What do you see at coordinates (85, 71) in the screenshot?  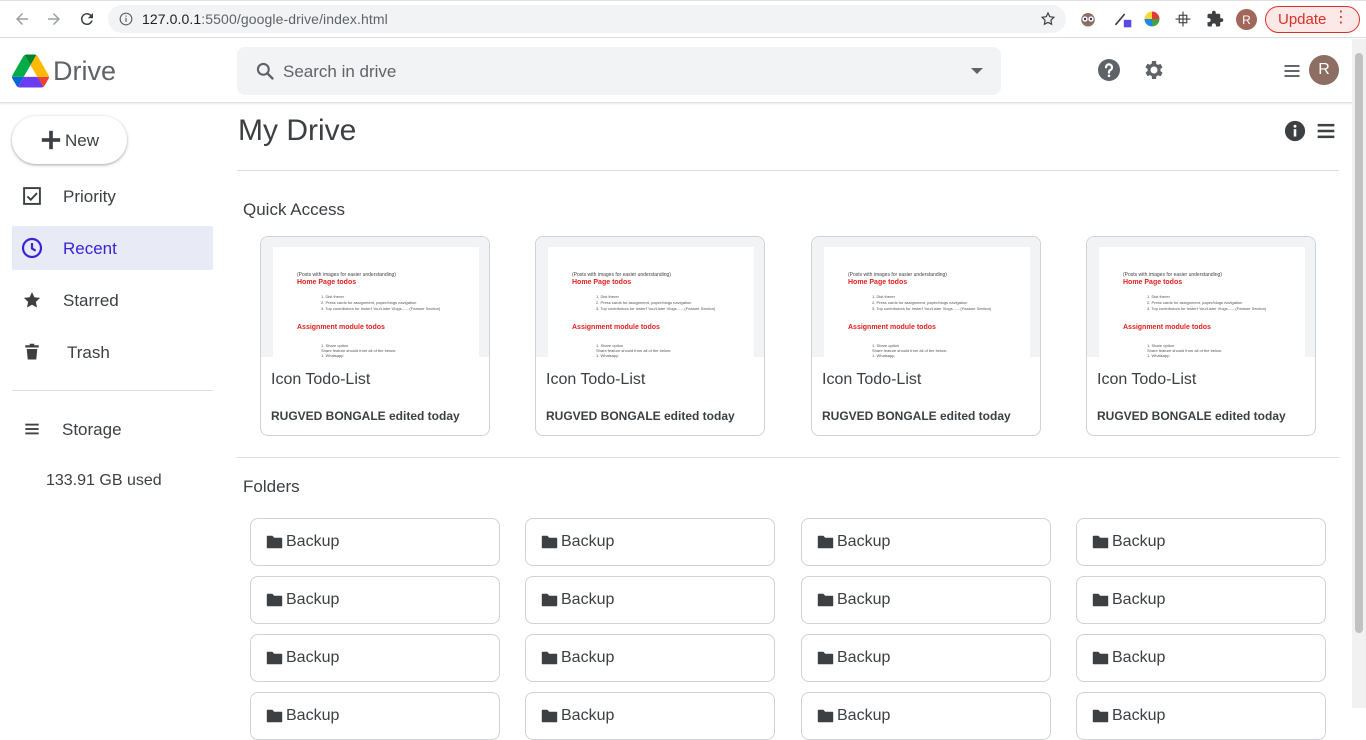 I see `app-name: Drive` at bounding box center [85, 71].